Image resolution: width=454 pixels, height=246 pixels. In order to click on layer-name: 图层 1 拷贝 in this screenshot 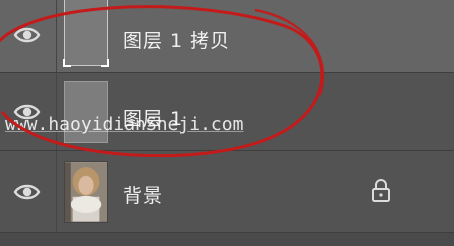, I will do `click(176, 39)`.